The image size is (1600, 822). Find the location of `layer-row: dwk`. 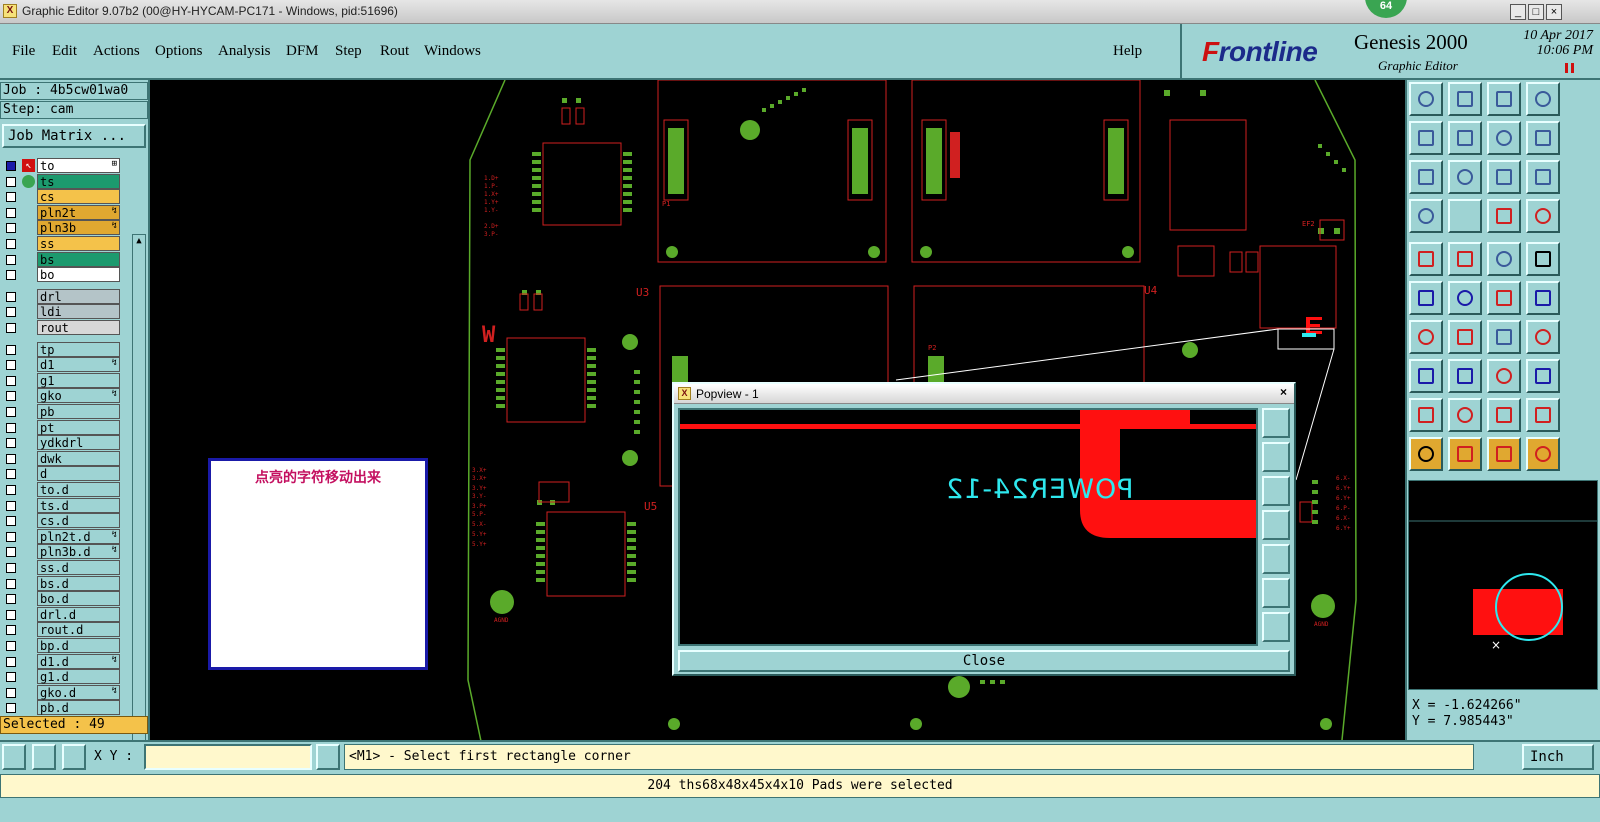

layer-row: dwk is located at coordinates (60, 458).